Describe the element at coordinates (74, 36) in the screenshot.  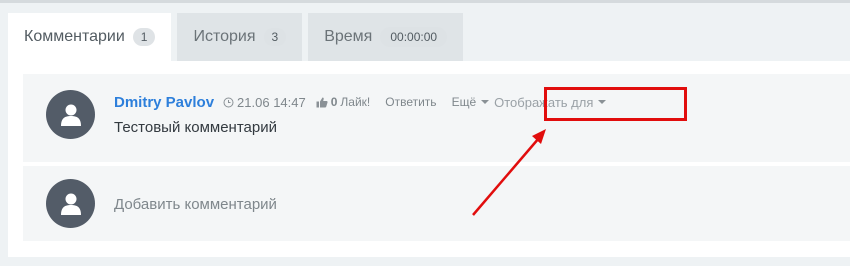
I see `tab-comments-label: Комментарии` at that location.